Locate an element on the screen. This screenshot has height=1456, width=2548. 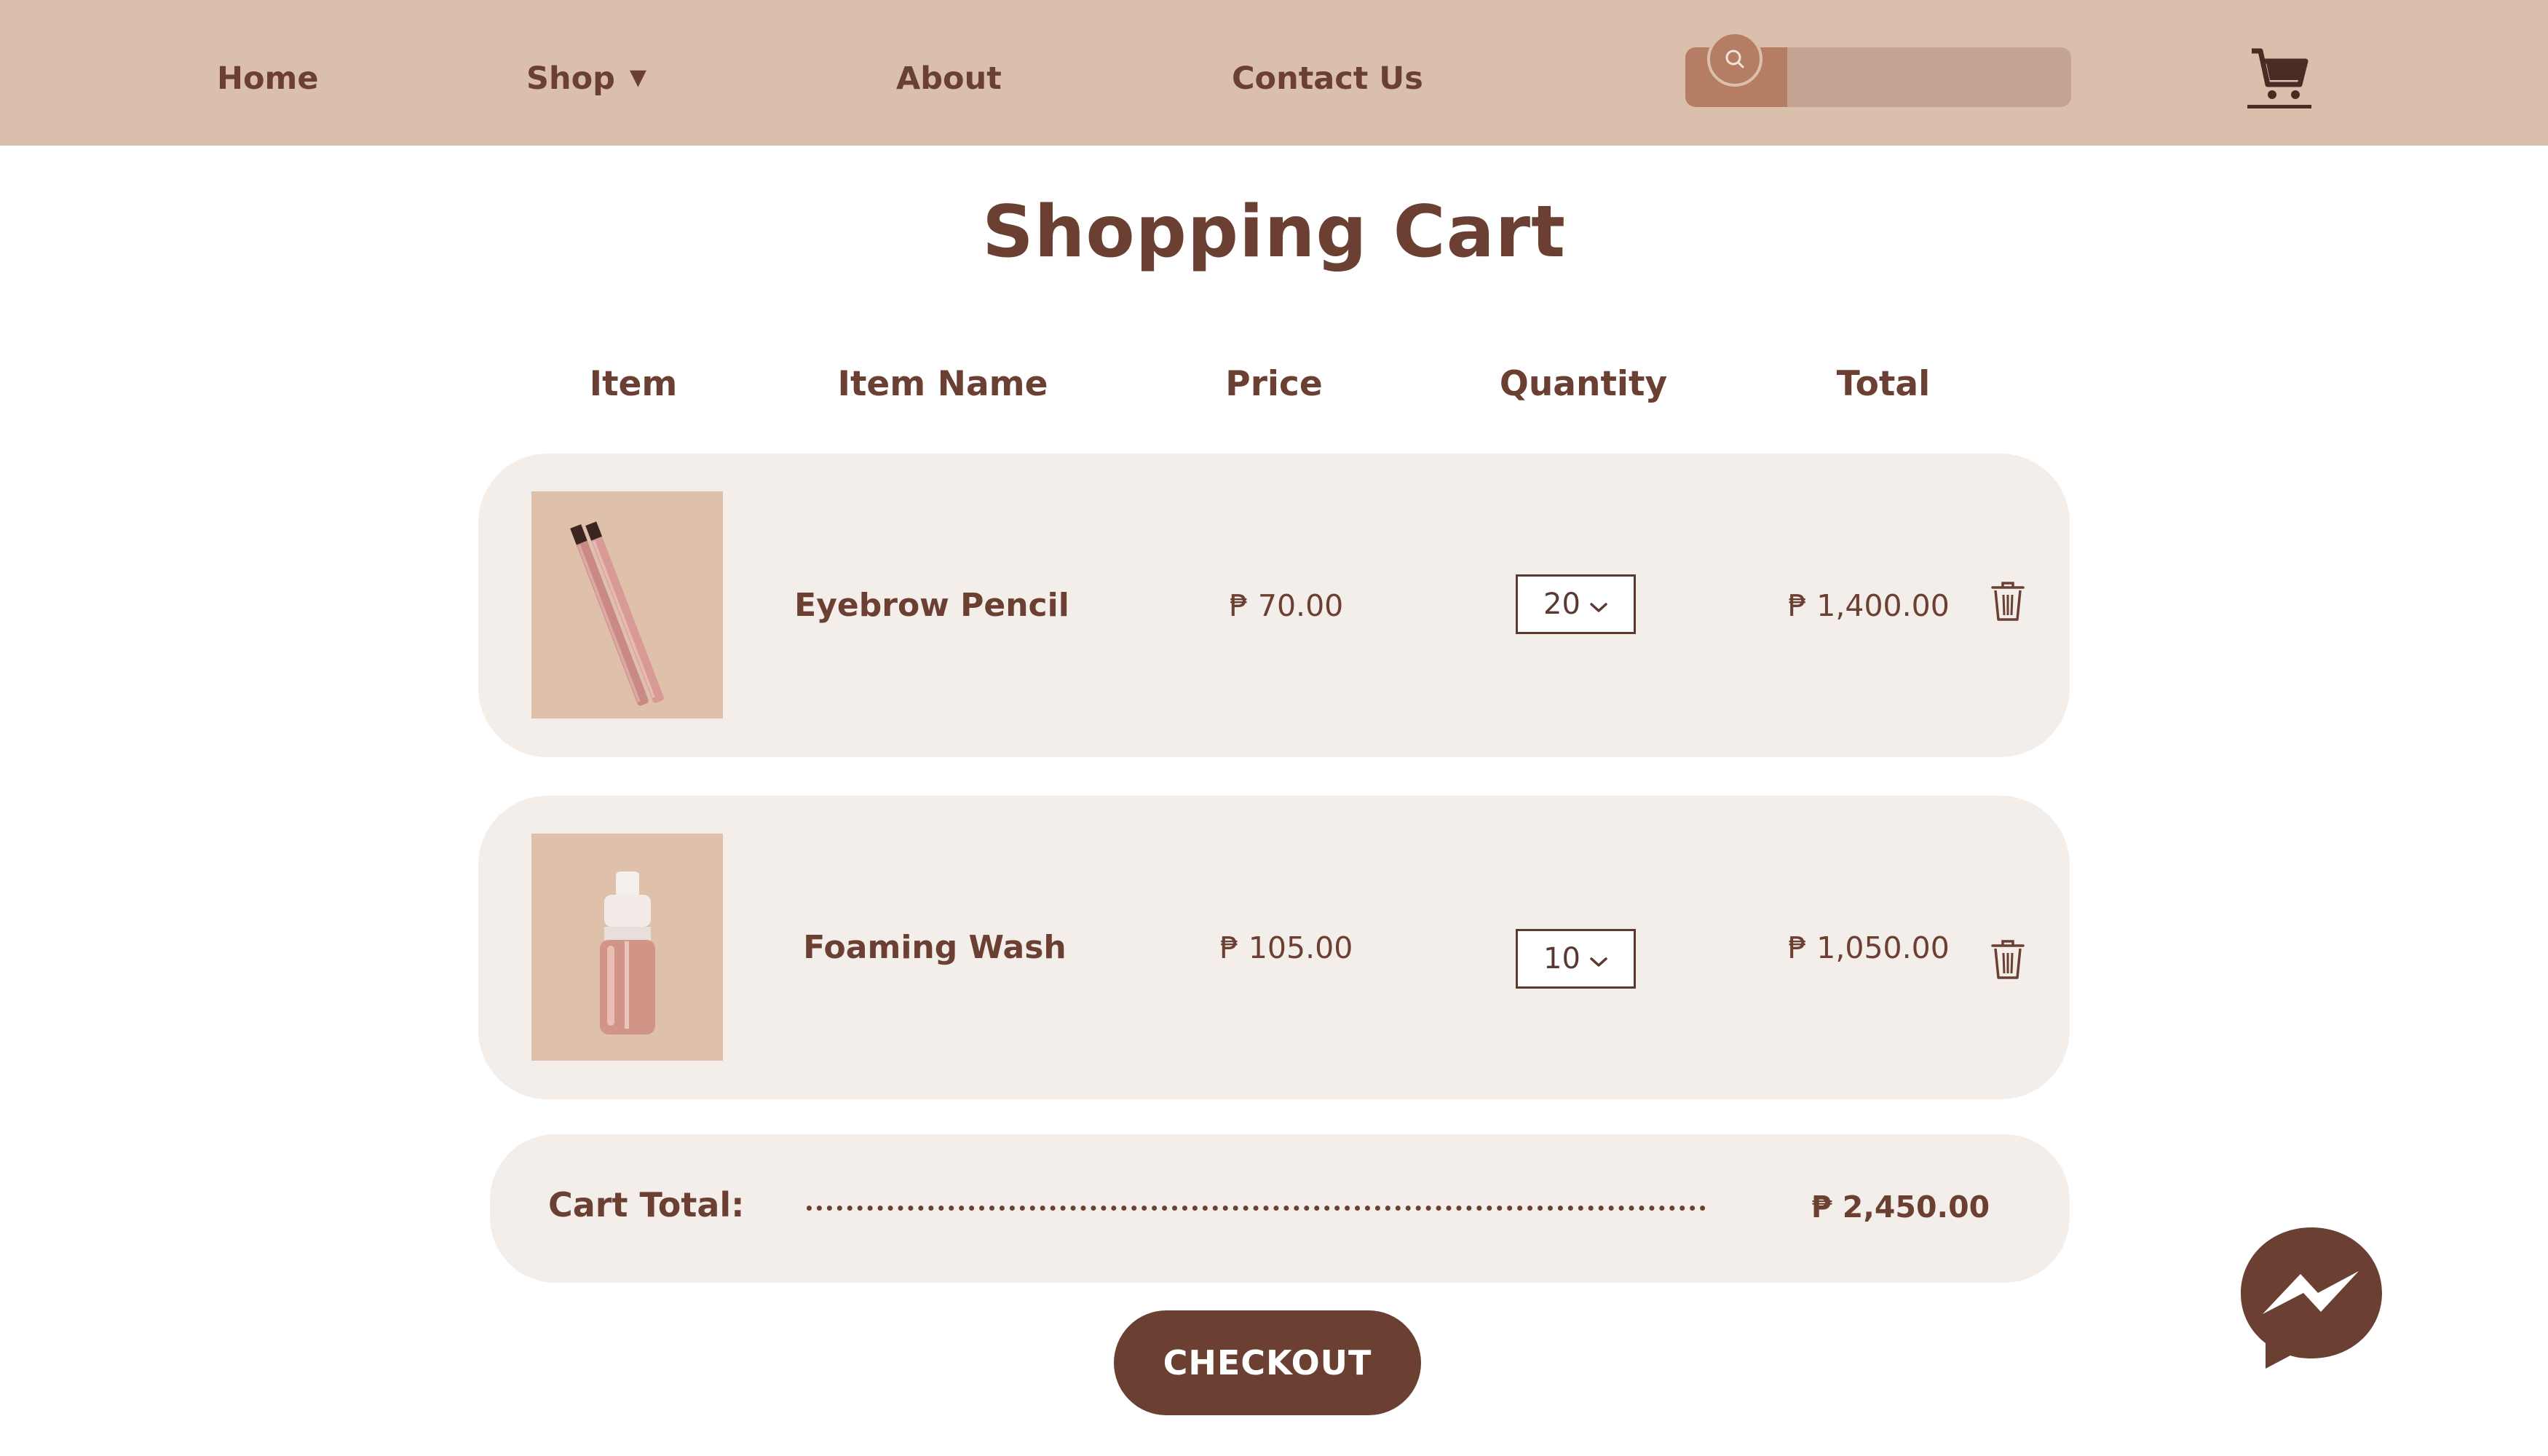
top-navbar: Home Shop ▼ About Contact Us is located at coordinates (1274, 73).